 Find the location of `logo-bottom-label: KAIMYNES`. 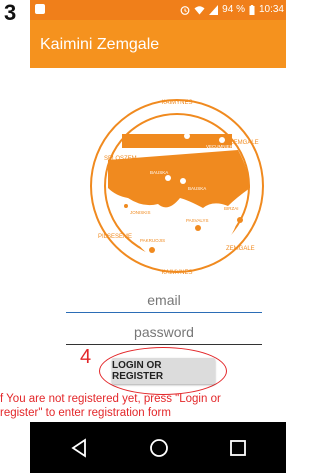

logo-bottom-label: KAIMYNES is located at coordinates (176, 273).